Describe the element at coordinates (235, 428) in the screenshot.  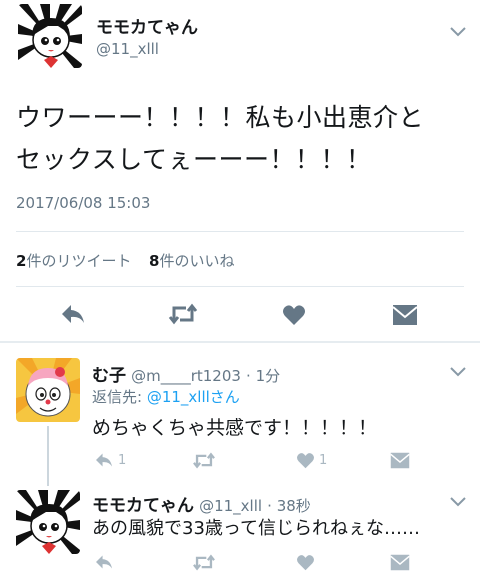
I see `reply-text: めちゃくちゃ共感です！！！！！` at that location.